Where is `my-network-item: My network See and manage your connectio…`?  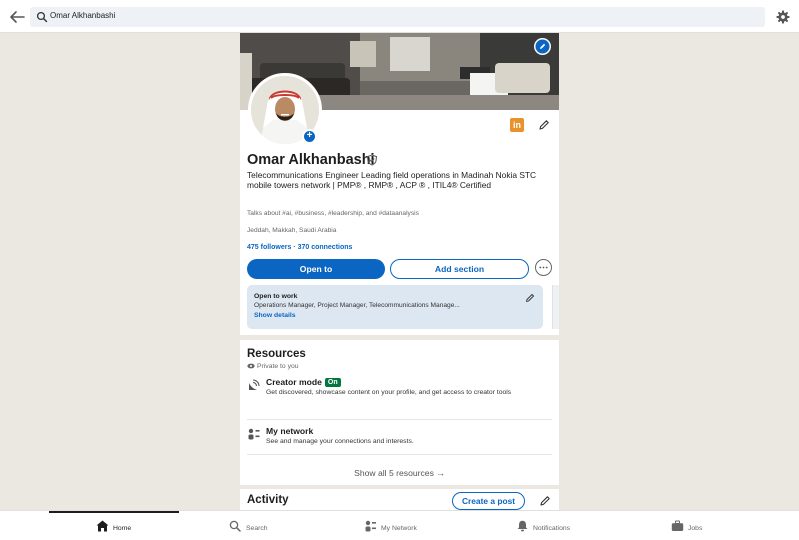 my-network-item: My network See and manage your connectio… is located at coordinates (399, 440).